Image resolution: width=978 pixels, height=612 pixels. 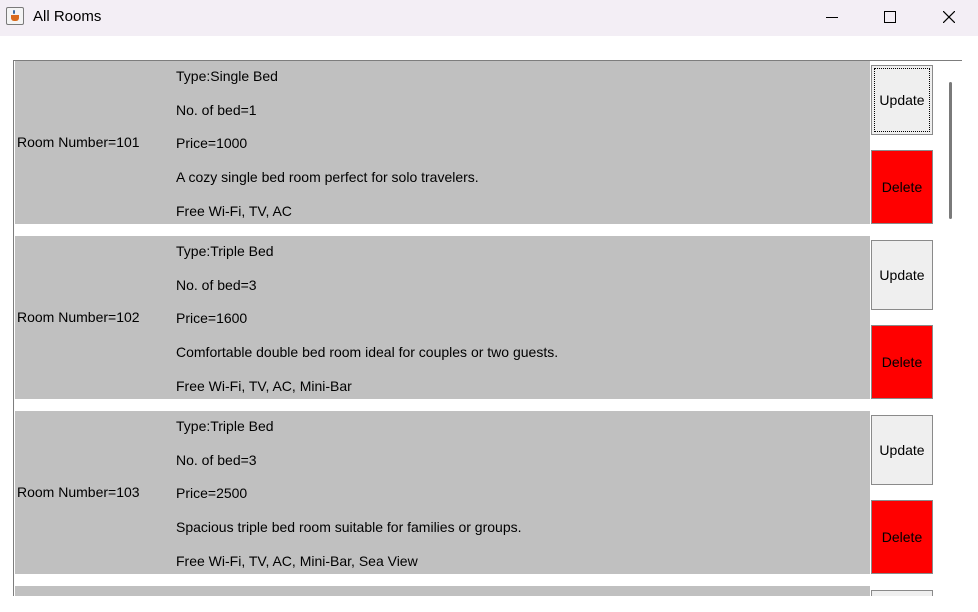 What do you see at coordinates (78, 317) in the screenshot?
I see `room-number-label: Room Number=102` at bounding box center [78, 317].